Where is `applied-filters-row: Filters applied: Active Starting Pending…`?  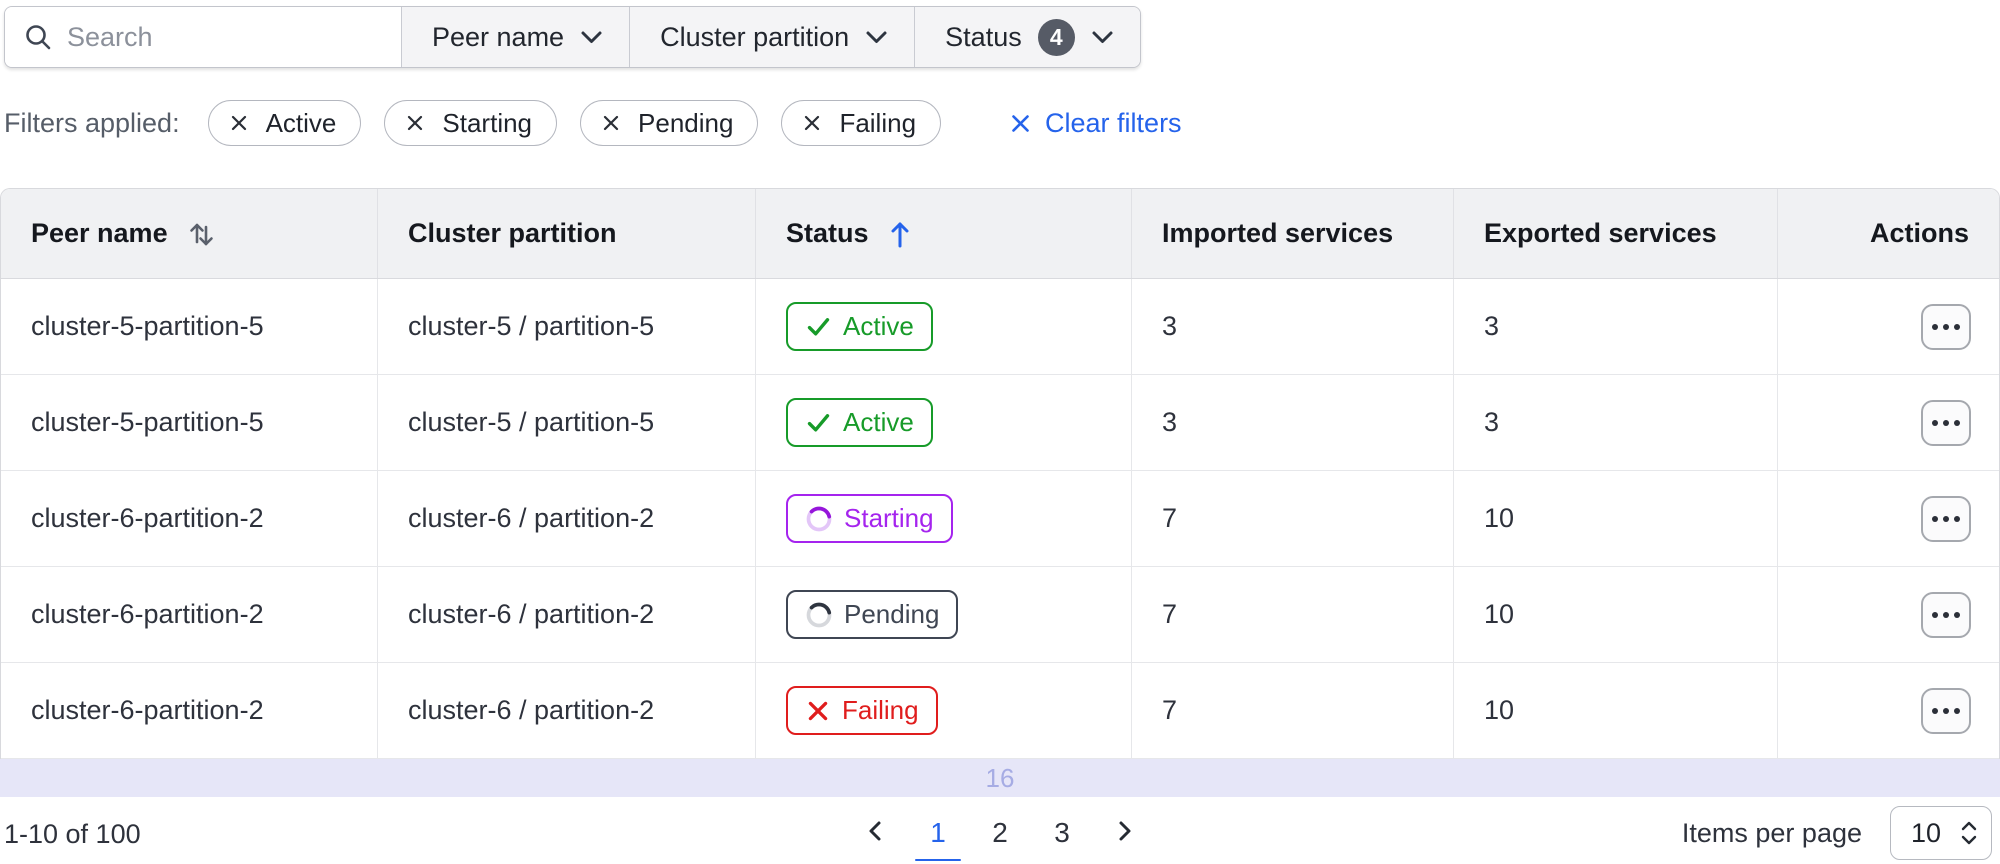
applied-filters-row: Filters applied: Active Starting Pending… is located at coordinates (1002, 123).